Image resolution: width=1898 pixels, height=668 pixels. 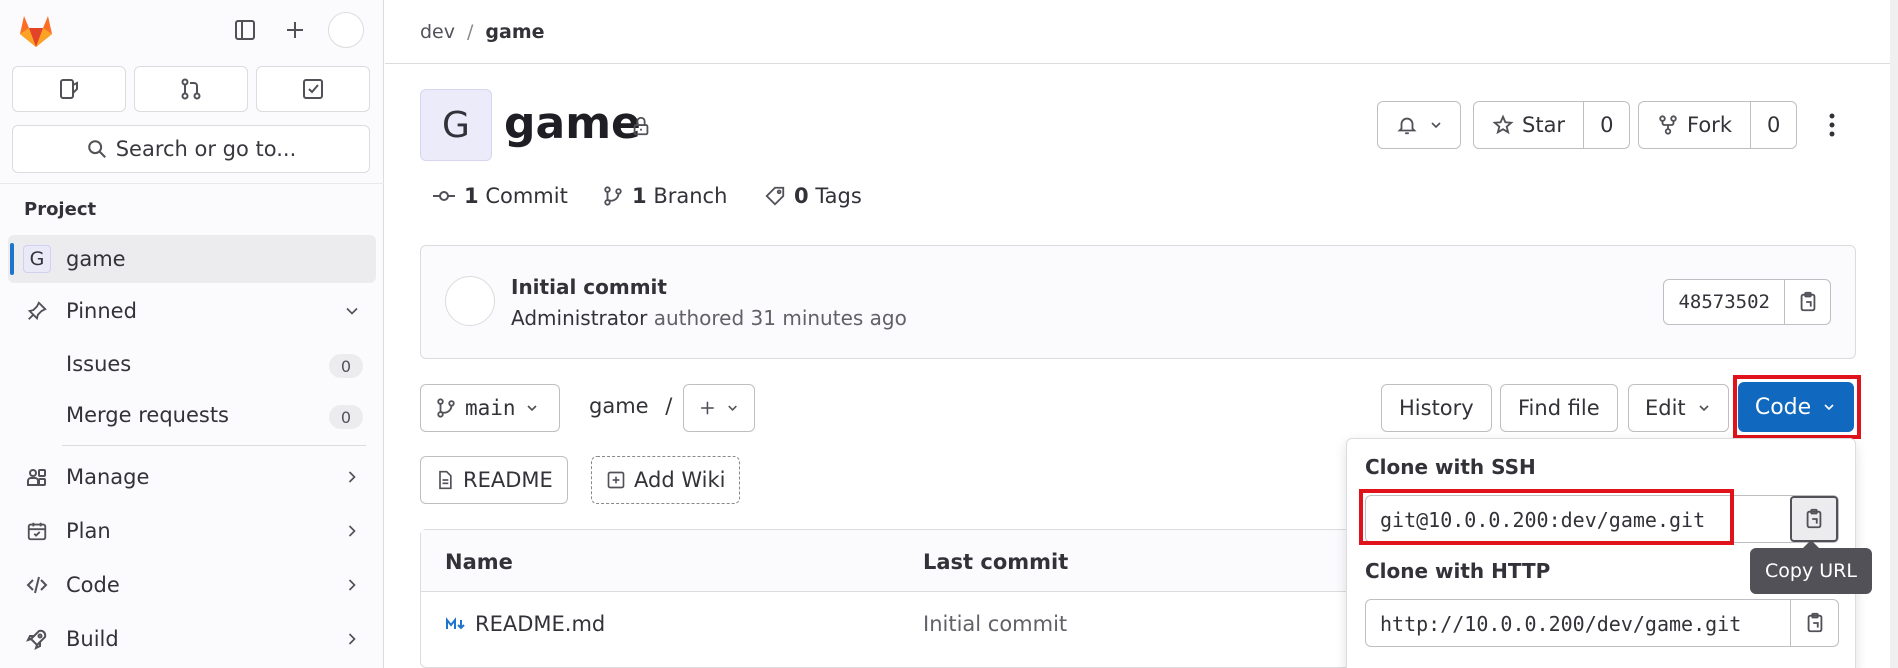 I want to click on pinned-divider, so click(x=214, y=445).